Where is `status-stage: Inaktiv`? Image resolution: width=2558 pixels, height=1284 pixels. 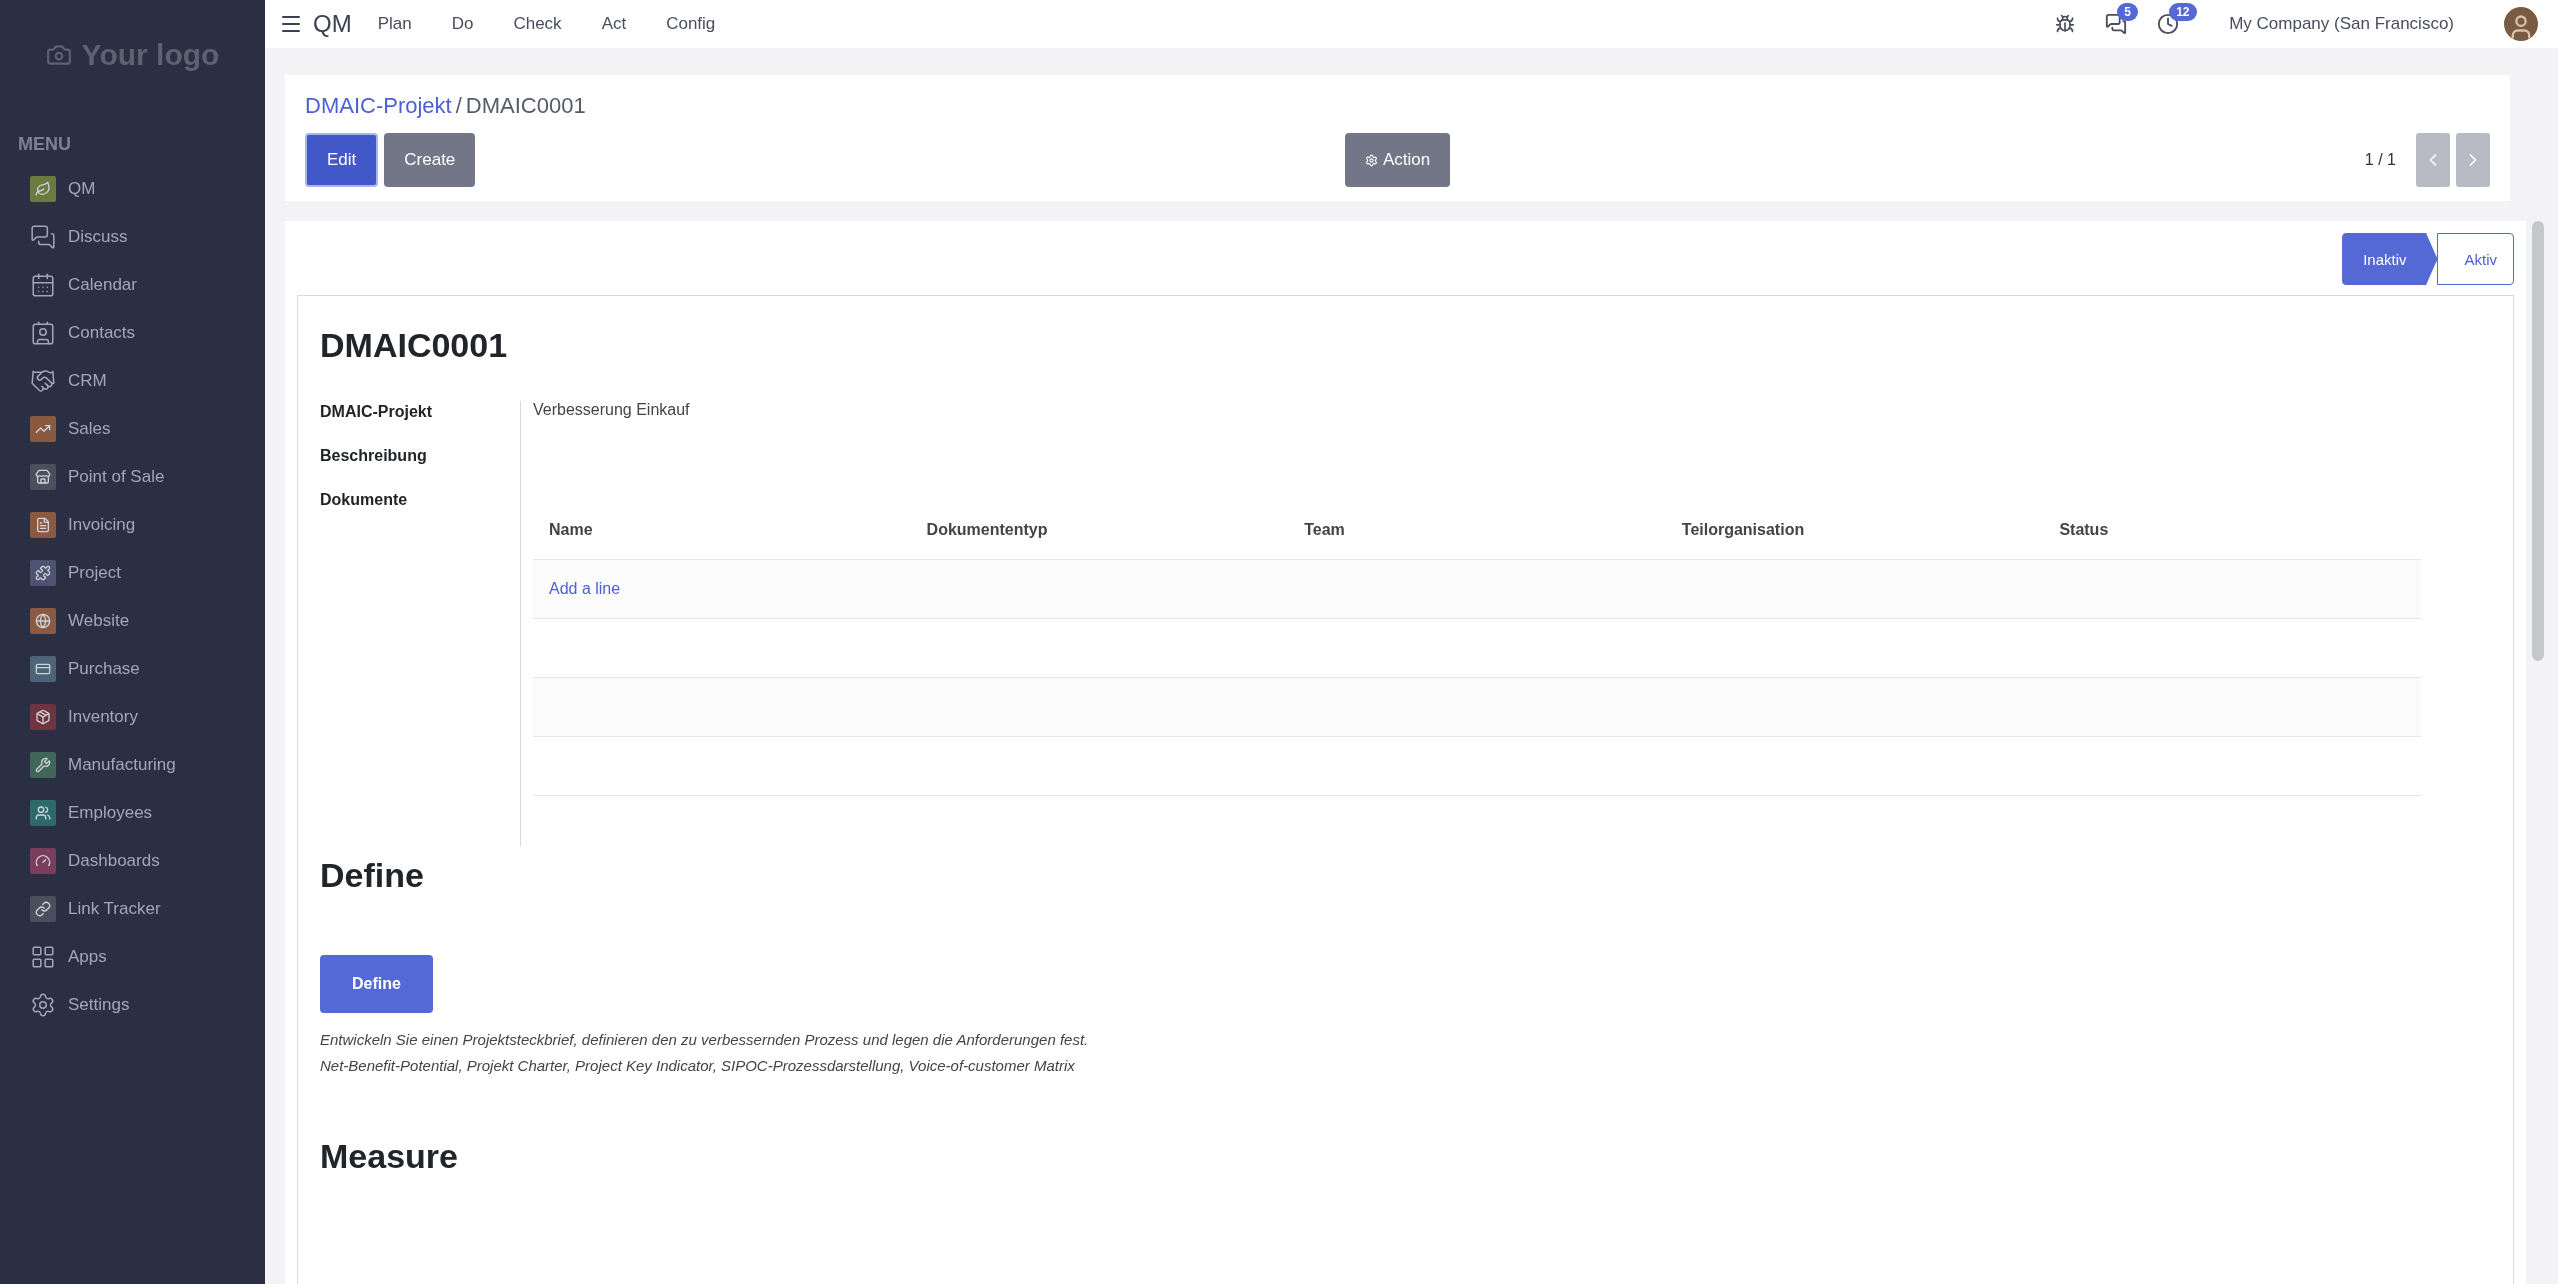 status-stage: Inaktiv is located at coordinates (2390, 259).